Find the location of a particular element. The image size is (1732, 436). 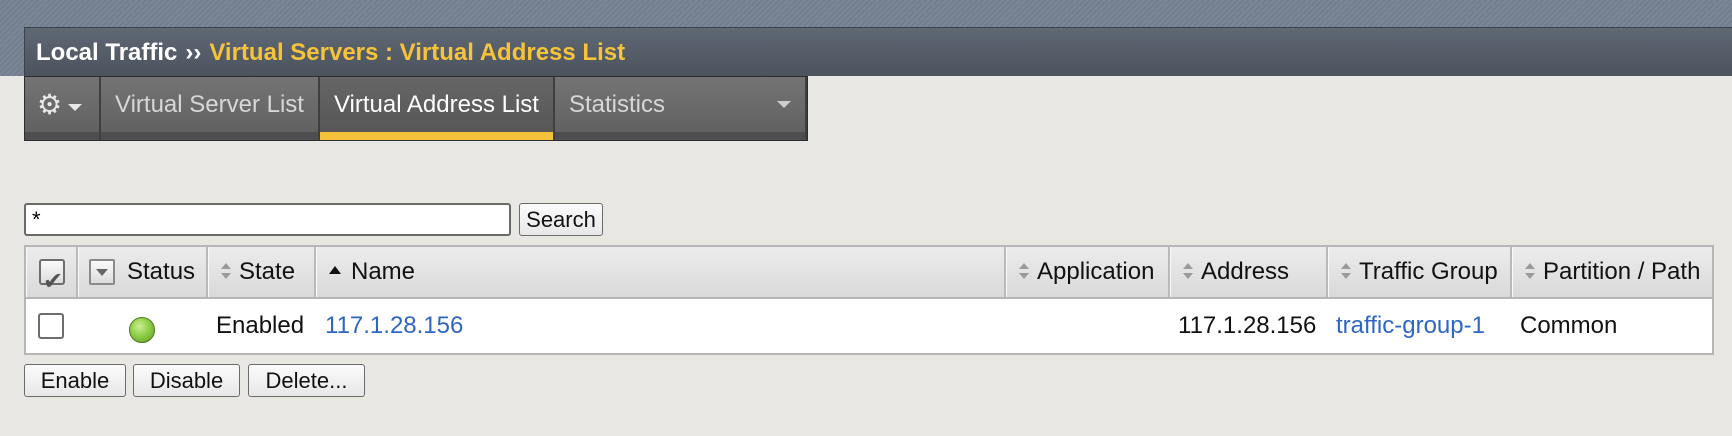

column-status: Status is located at coordinates (143, 272).